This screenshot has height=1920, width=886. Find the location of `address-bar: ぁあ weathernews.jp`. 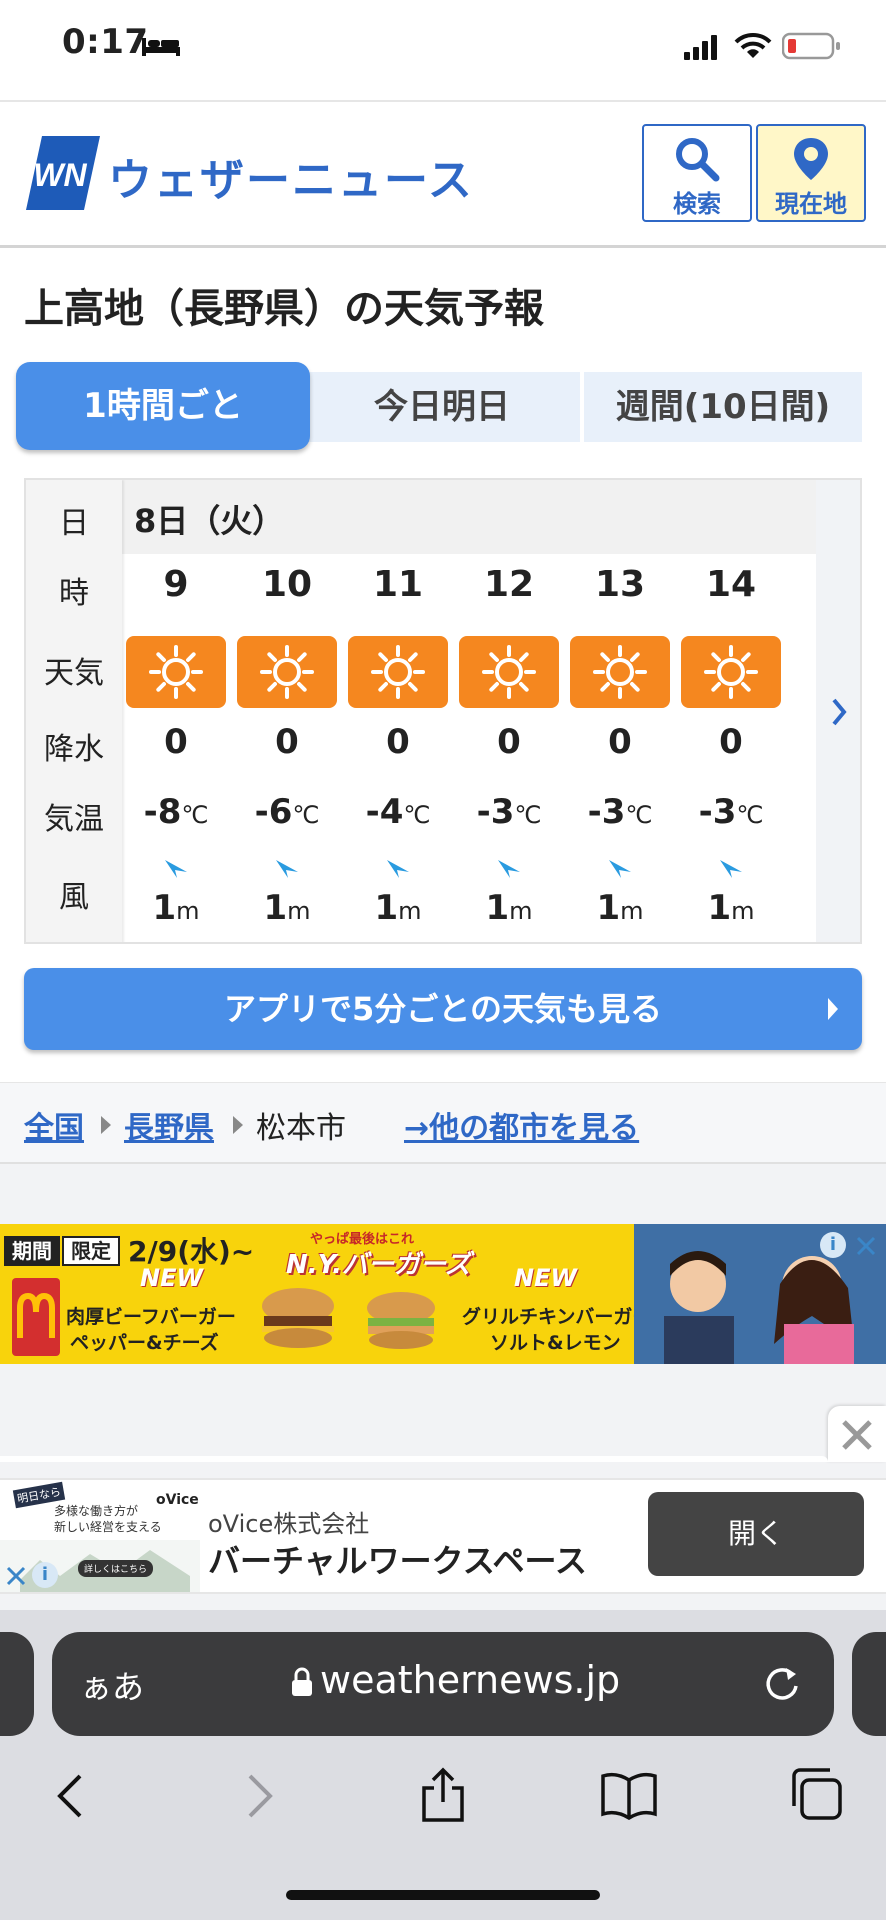

address-bar: ぁあ weathernews.jp is located at coordinates (443, 1684).